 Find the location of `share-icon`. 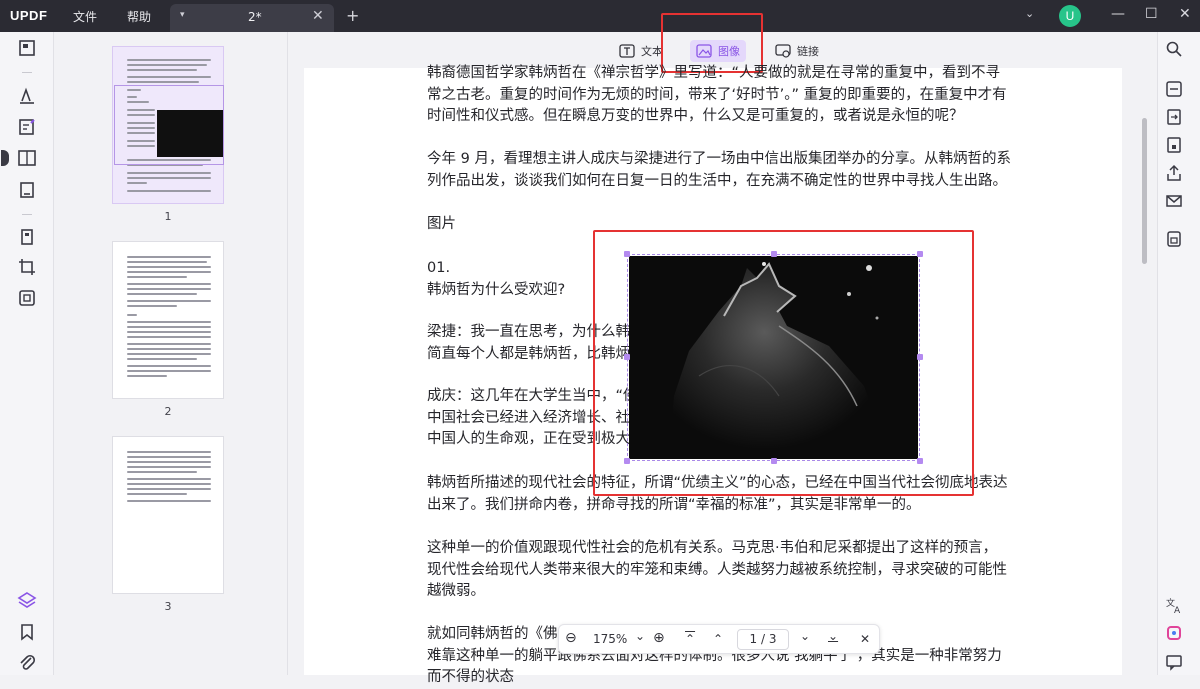

share-icon is located at coordinates (1174, 173).